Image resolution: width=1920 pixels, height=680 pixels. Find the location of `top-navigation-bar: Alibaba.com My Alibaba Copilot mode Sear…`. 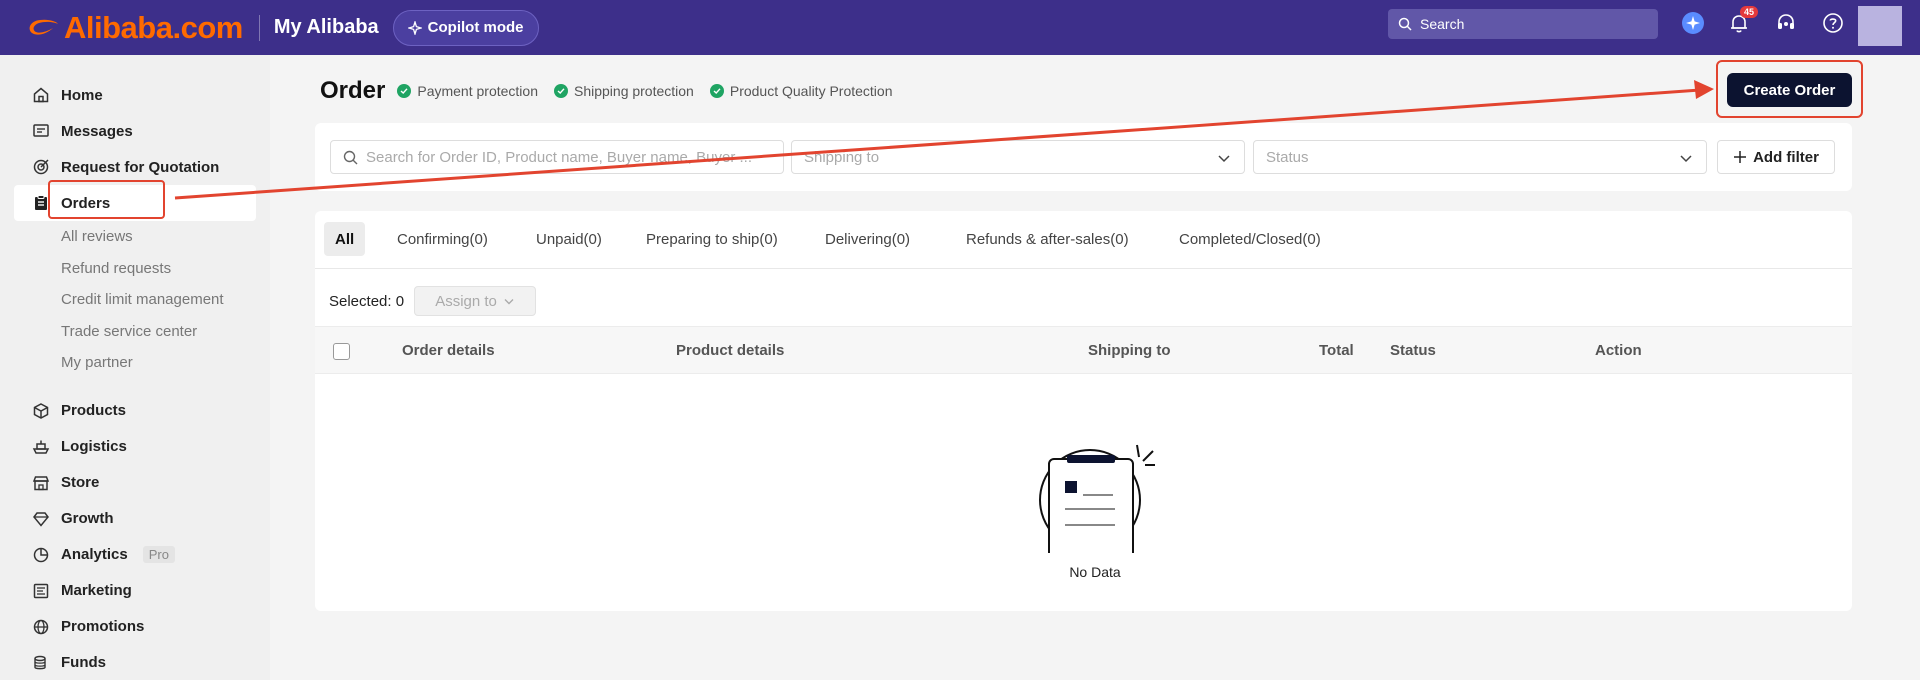

top-navigation-bar: Alibaba.com My Alibaba Copilot mode Sear… is located at coordinates (960, 27).